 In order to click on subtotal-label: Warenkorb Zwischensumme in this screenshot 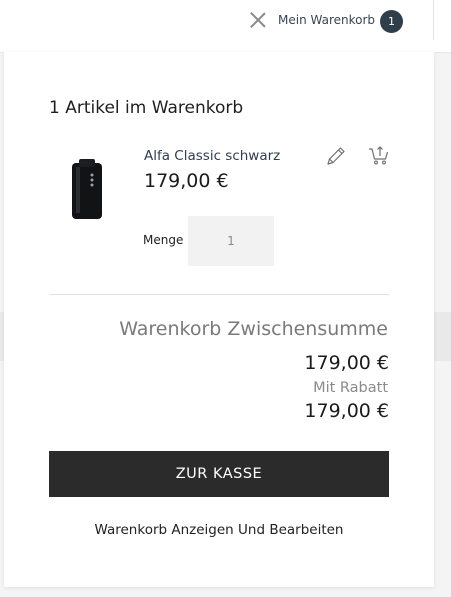, I will do `click(253, 329)`.